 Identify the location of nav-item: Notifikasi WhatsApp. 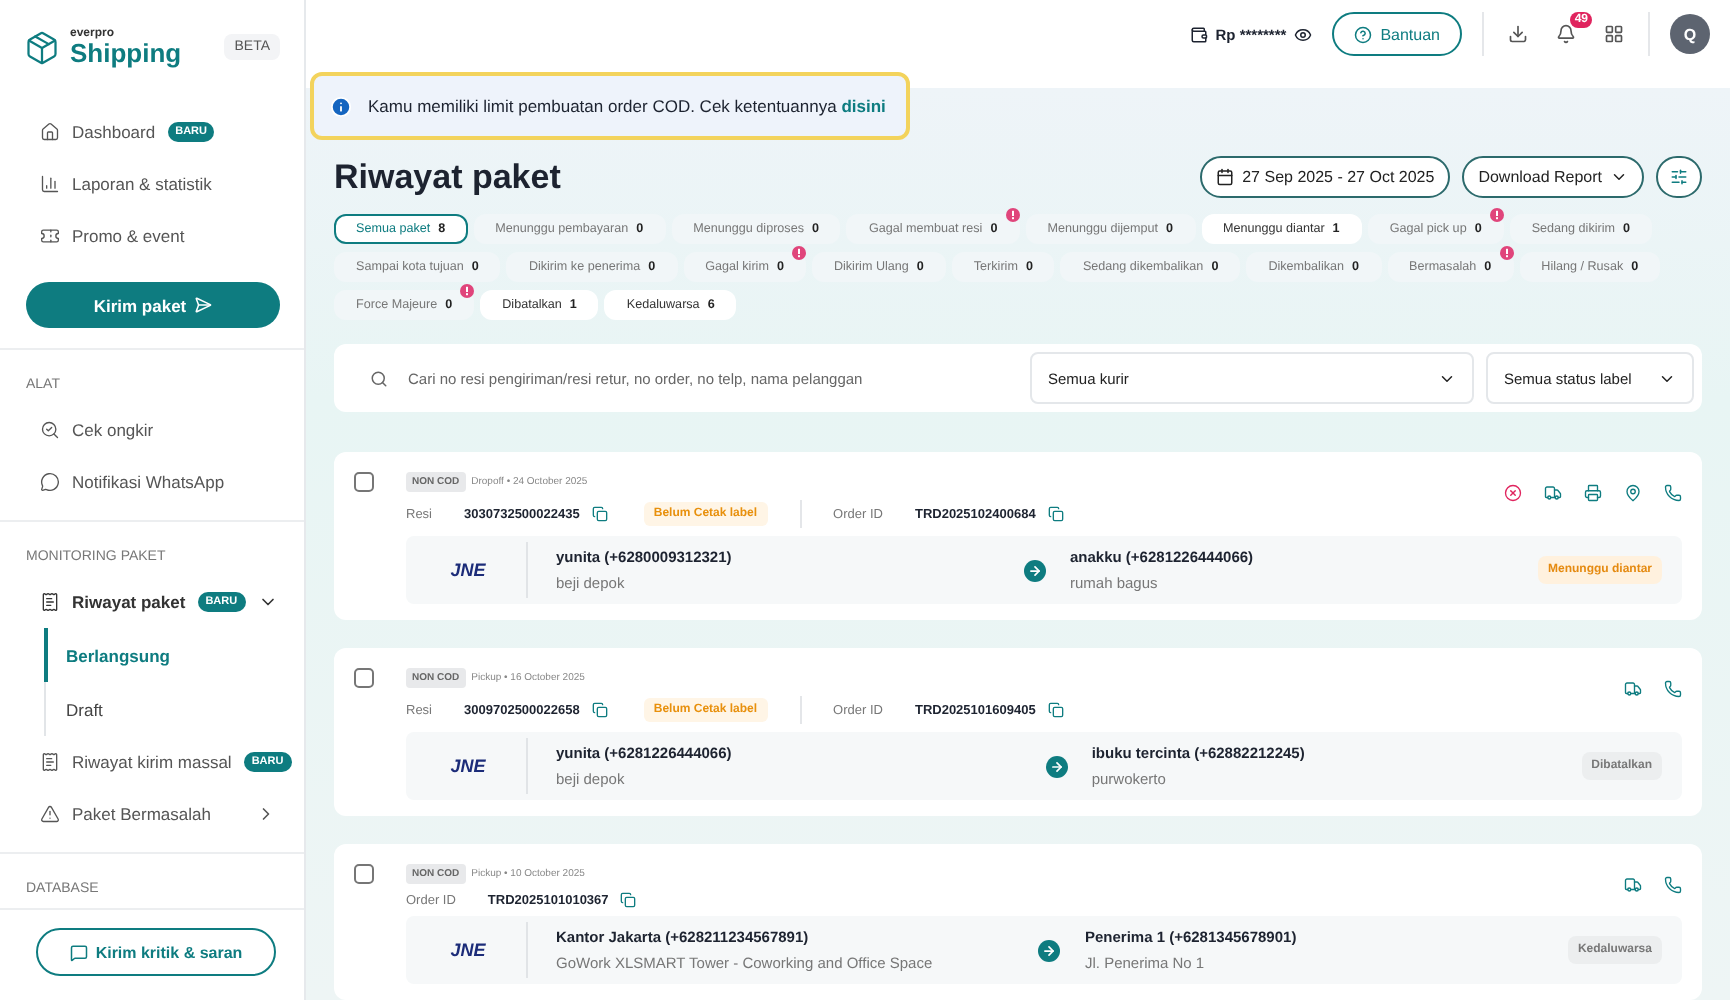
(152, 482).